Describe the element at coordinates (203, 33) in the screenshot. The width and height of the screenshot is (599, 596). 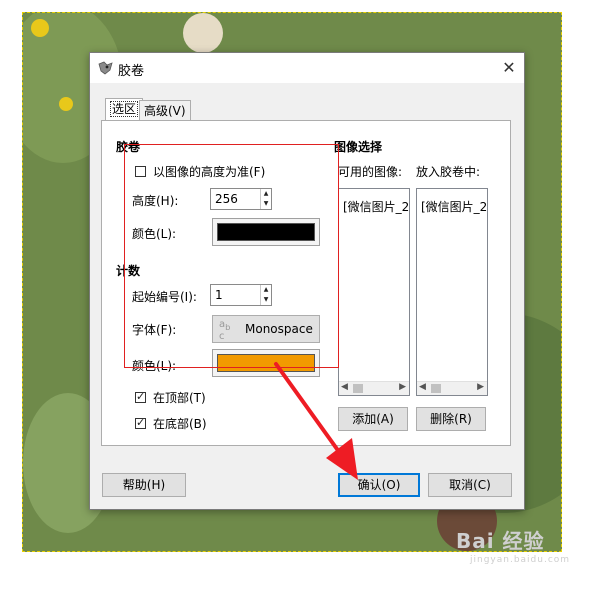
I see `hand-shape` at that location.